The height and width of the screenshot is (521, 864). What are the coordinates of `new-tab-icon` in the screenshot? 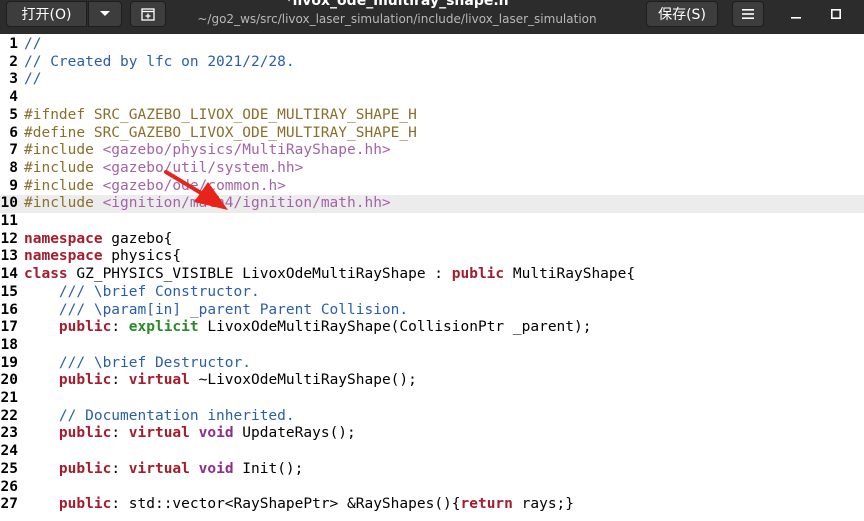 It's located at (148, 14).